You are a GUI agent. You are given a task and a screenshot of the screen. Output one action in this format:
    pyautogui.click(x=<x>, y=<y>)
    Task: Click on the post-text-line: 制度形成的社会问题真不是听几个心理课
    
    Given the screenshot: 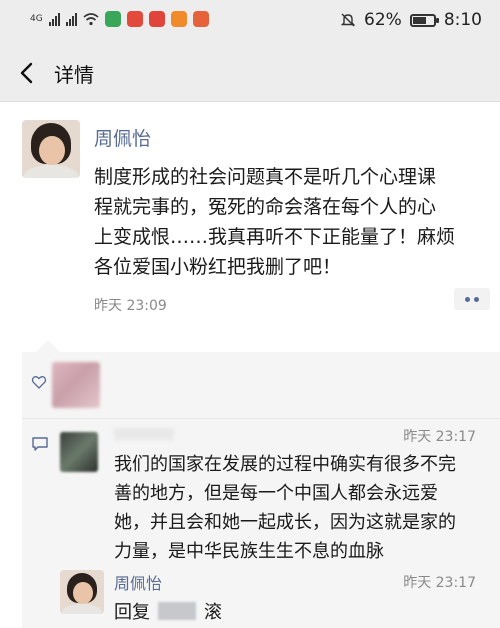 What is the action you would take?
    pyautogui.click(x=265, y=177)
    